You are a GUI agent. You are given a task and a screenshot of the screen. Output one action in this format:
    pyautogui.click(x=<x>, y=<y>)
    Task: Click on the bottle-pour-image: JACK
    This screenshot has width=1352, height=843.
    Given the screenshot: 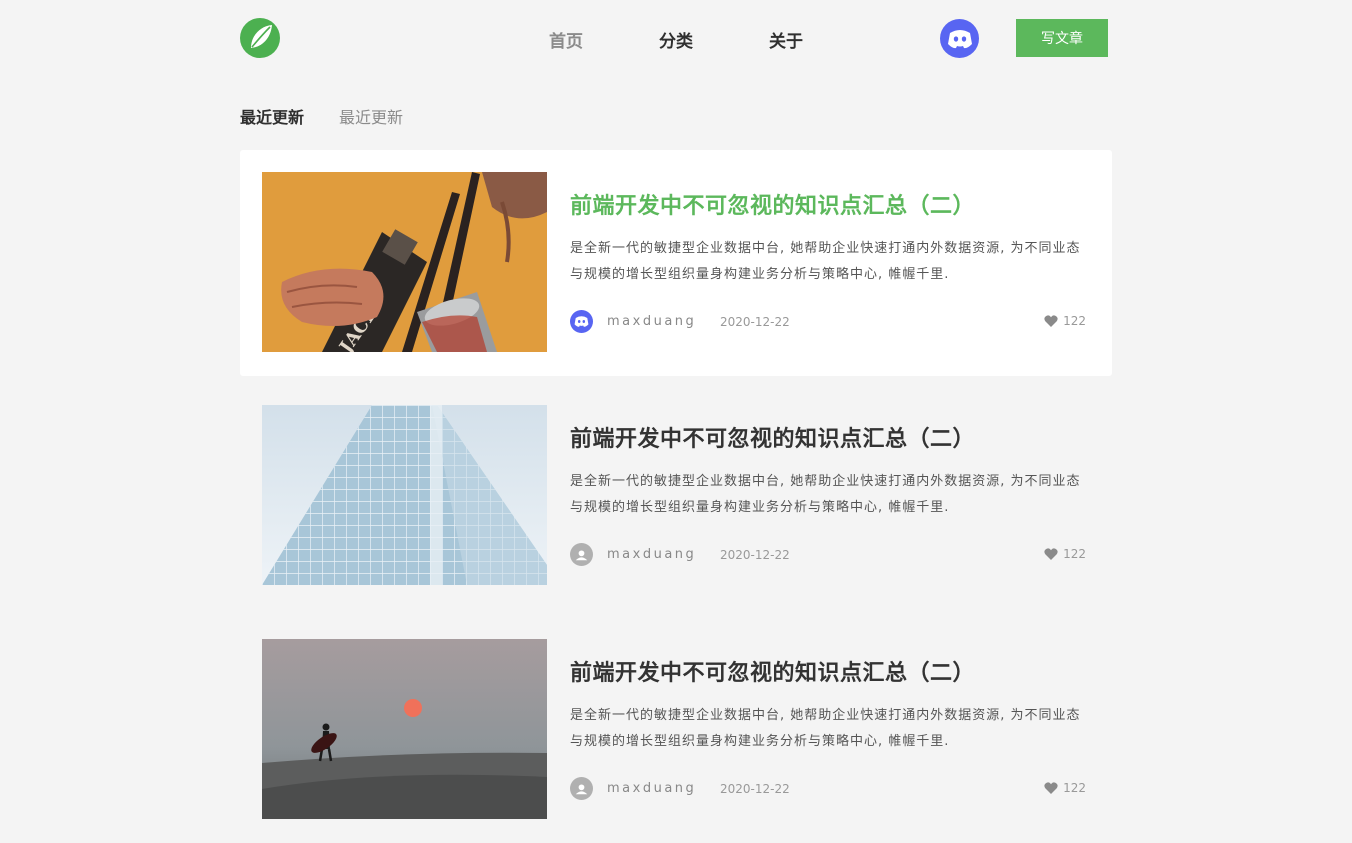 What is the action you would take?
    pyautogui.click(x=404, y=262)
    